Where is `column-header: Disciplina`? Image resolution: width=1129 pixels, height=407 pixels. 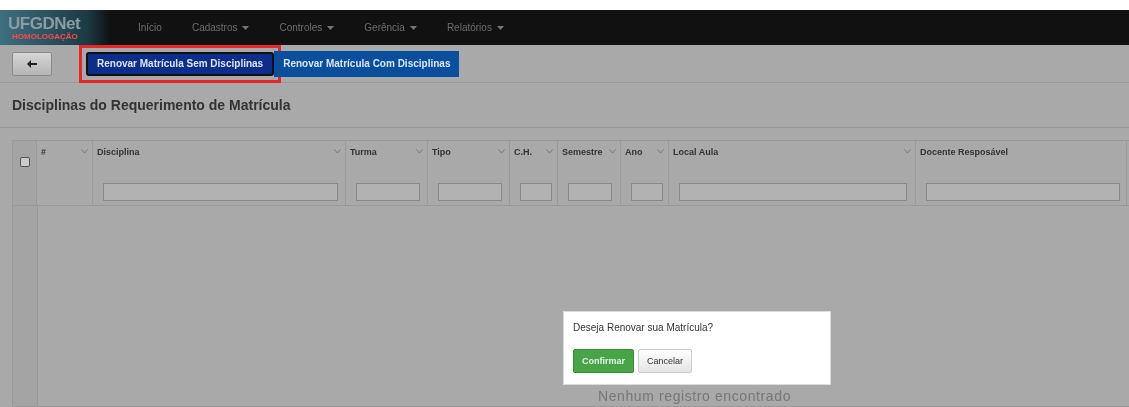
column-header: Disciplina is located at coordinates (118, 152).